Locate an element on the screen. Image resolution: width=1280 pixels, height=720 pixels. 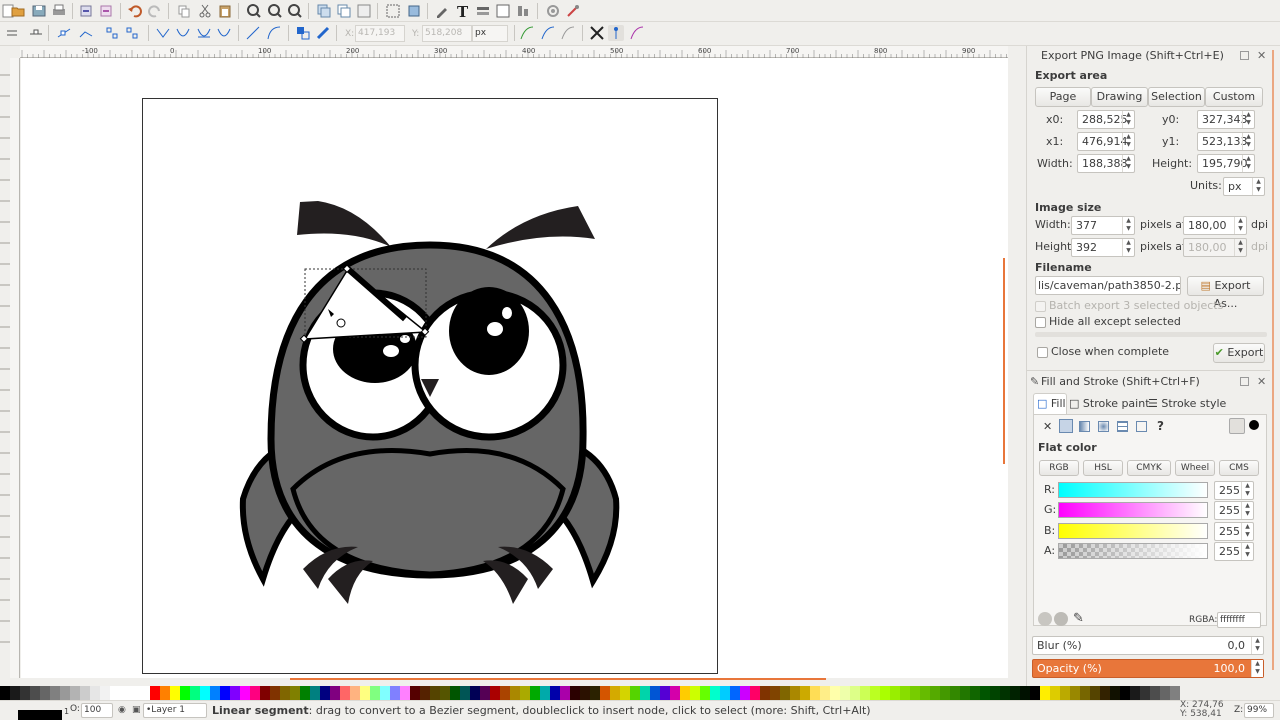
a-slider is located at coordinates (1133, 551).